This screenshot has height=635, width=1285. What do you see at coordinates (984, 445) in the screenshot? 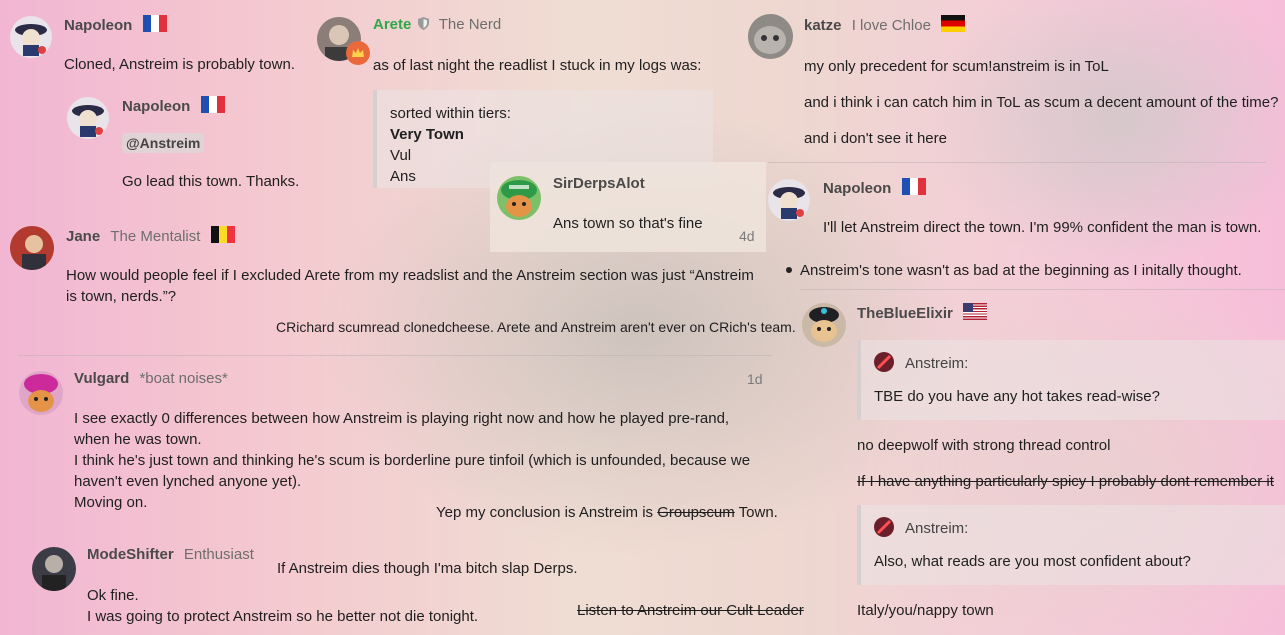
I see `post-text: no deepwolf with strong thread control` at bounding box center [984, 445].